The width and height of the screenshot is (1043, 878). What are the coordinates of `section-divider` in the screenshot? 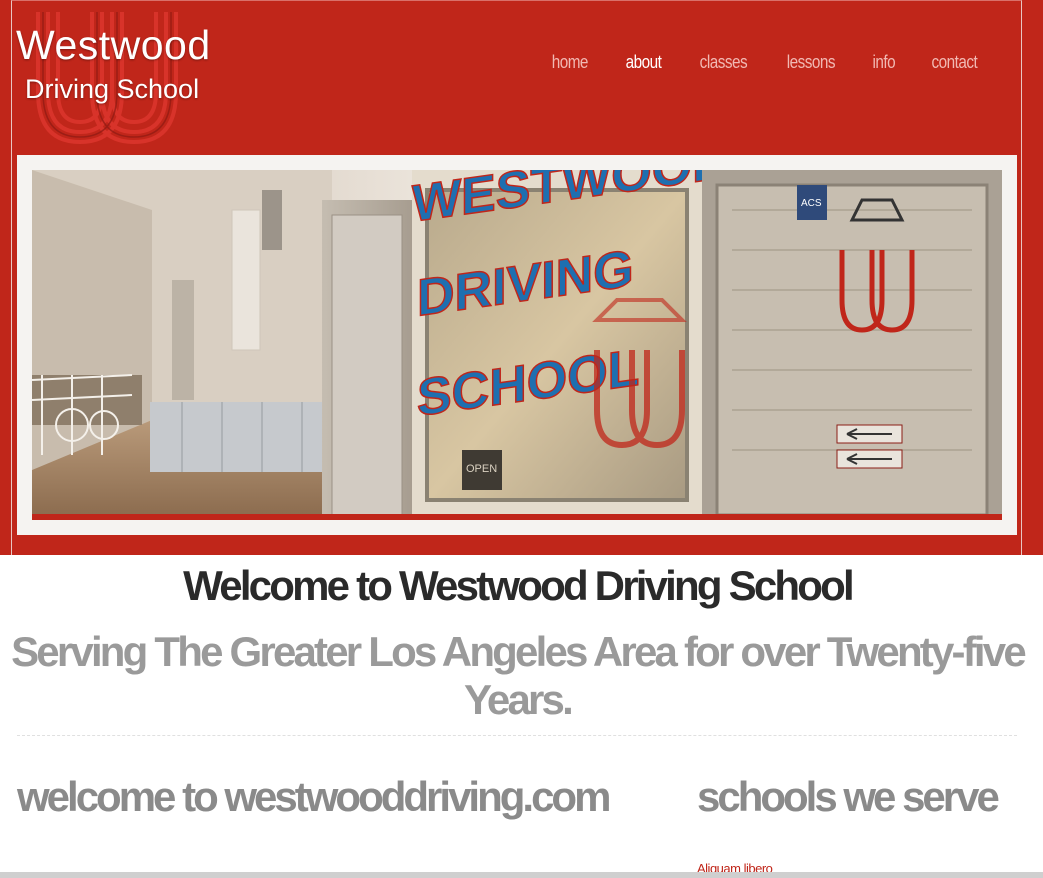 It's located at (517, 735).